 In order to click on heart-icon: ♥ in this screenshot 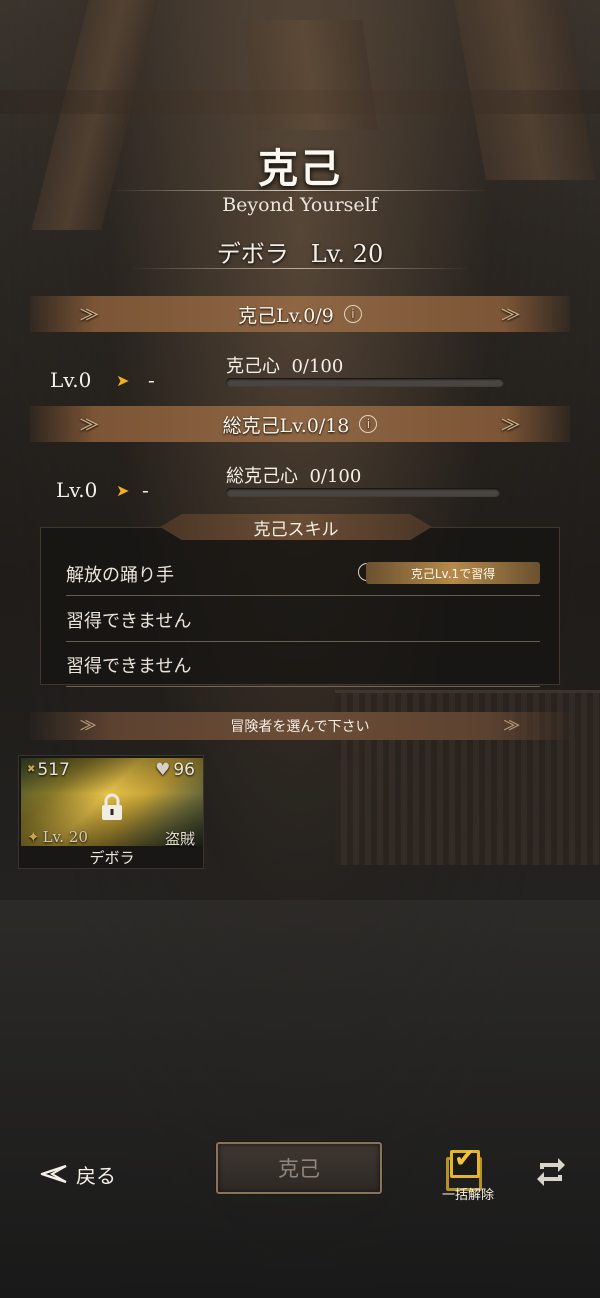, I will do `click(163, 770)`.